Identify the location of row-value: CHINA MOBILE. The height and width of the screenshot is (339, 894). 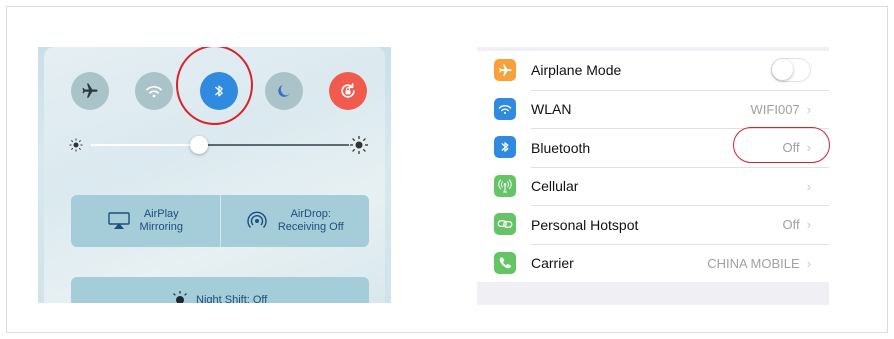
(753, 263).